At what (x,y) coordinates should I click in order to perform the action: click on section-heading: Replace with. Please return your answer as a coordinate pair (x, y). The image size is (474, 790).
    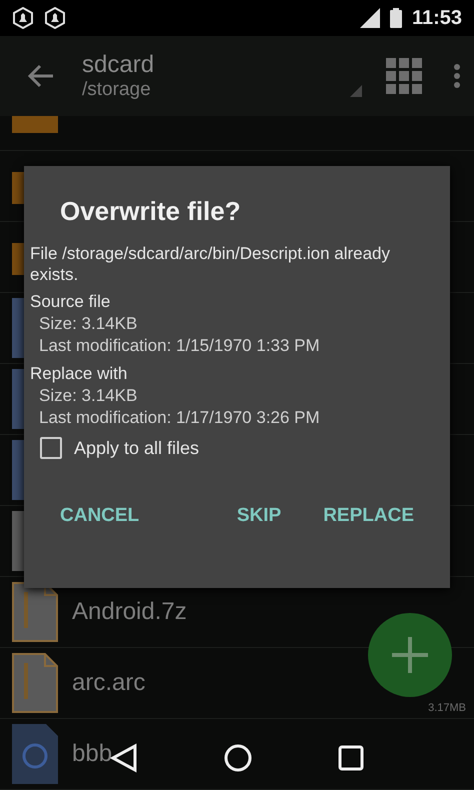
    Looking at the image, I should click on (79, 374).